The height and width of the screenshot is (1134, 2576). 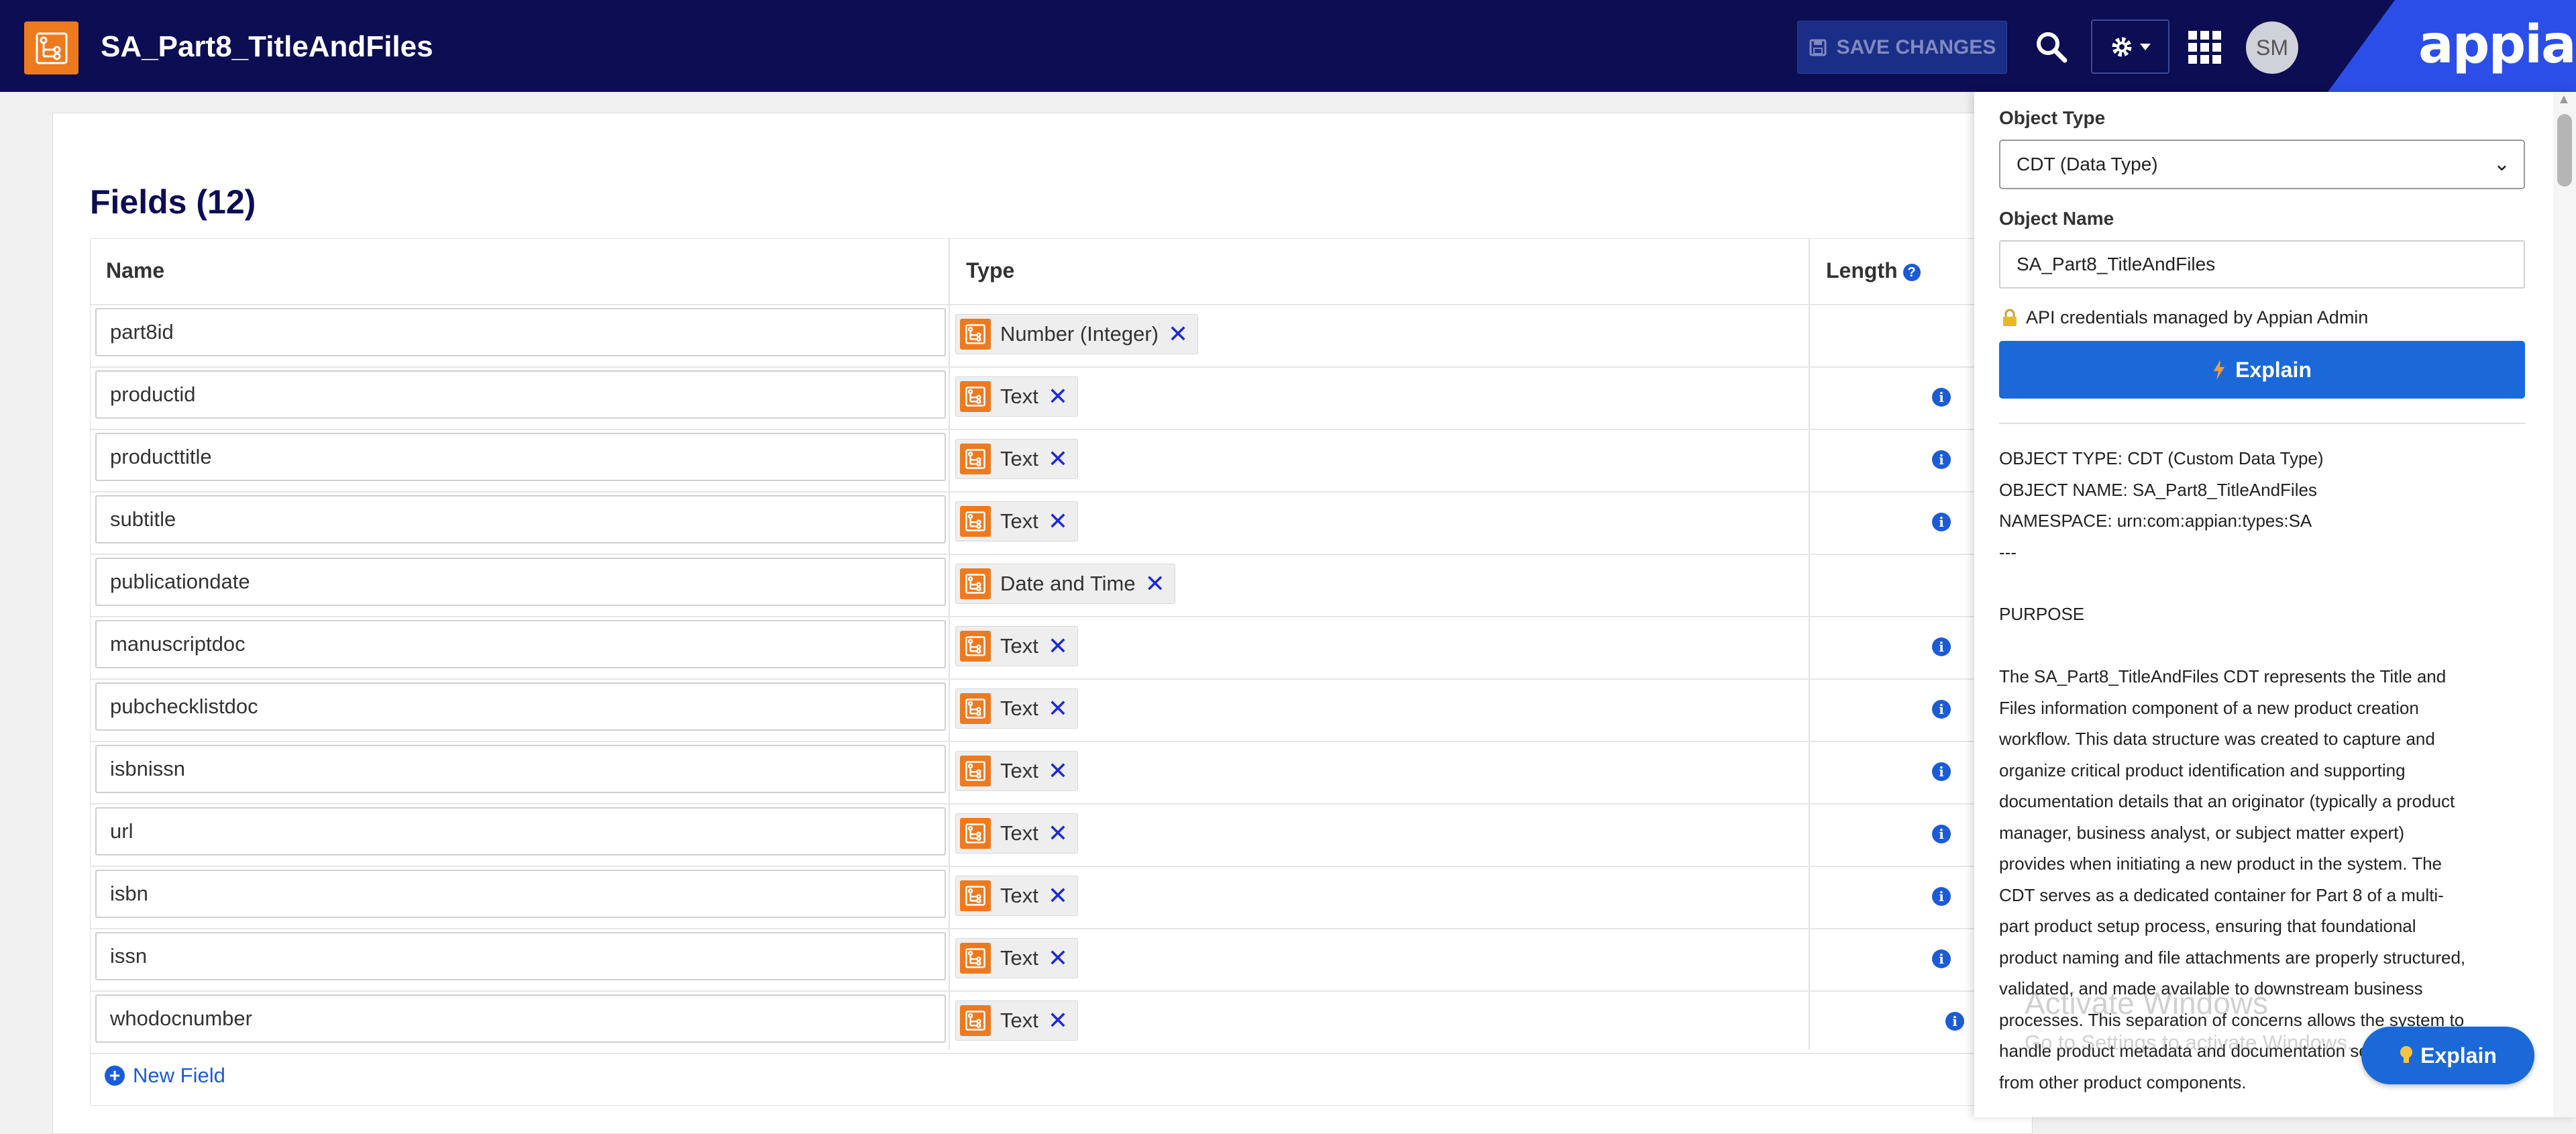 What do you see at coordinates (2447, 1055) in the screenshot?
I see `floating-explain-button: Explain` at bounding box center [2447, 1055].